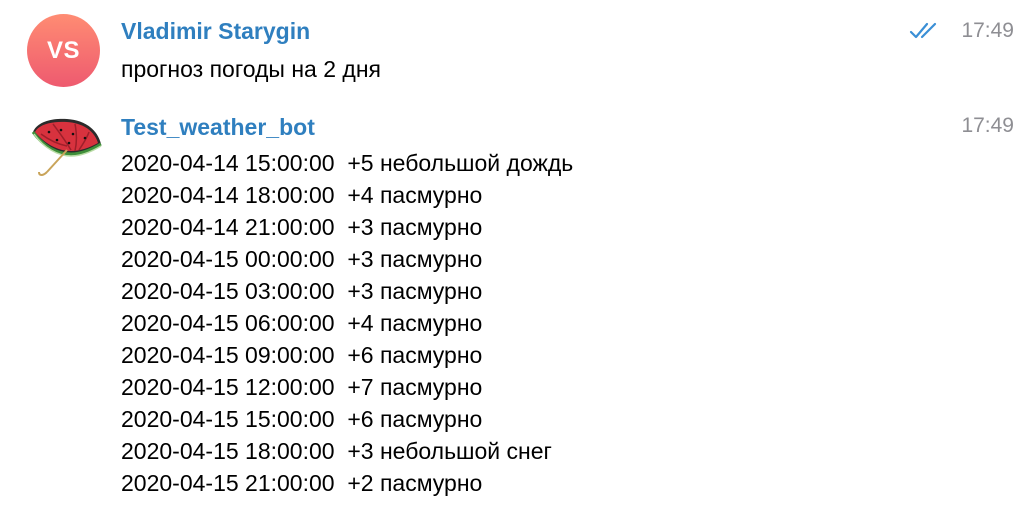 The height and width of the screenshot is (512, 1034). What do you see at coordinates (347, 163) in the screenshot?
I see `forecast-line: 2020-04-14 15:00:00 +5 небольшой дождь` at bounding box center [347, 163].